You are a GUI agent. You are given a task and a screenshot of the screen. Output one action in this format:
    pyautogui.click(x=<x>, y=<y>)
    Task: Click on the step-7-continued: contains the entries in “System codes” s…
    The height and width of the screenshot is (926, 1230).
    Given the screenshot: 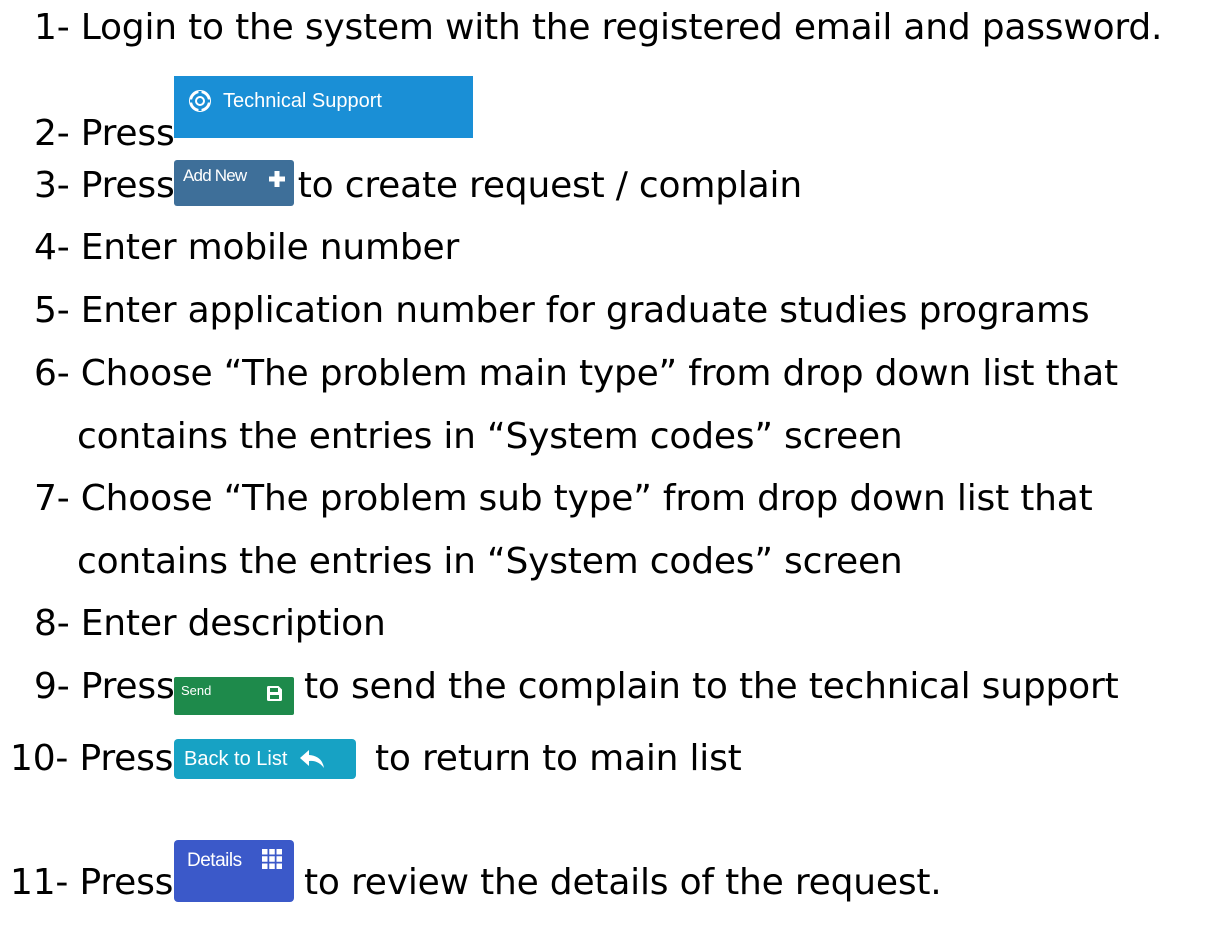 What is the action you would take?
    pyautogui.click(x=490, y=562)
    